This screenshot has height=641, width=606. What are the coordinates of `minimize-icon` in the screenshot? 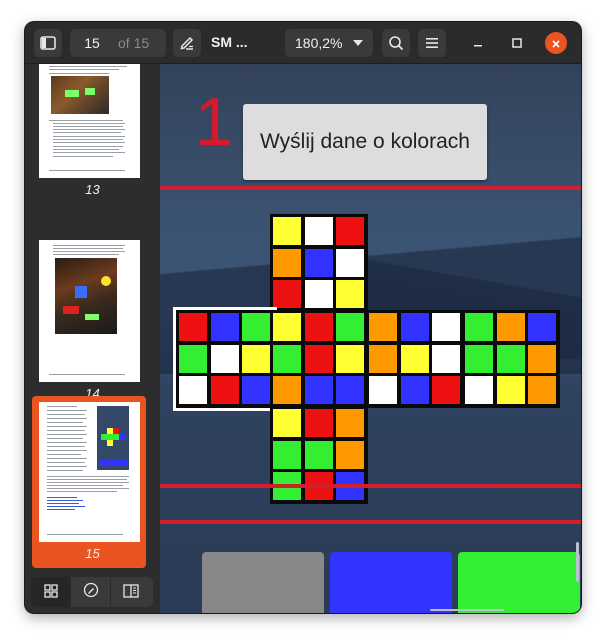 It's located at (478, 43).